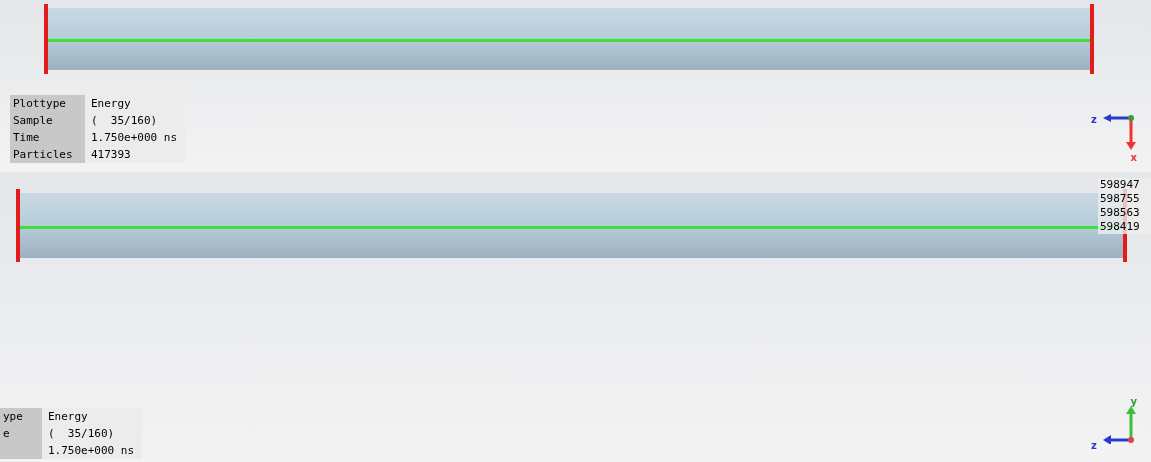 The width and height of the screenshot is (1151, 462). Describe the element at coordinates (27, 138) in the screenshot. I see `info-label: Time` at that location.